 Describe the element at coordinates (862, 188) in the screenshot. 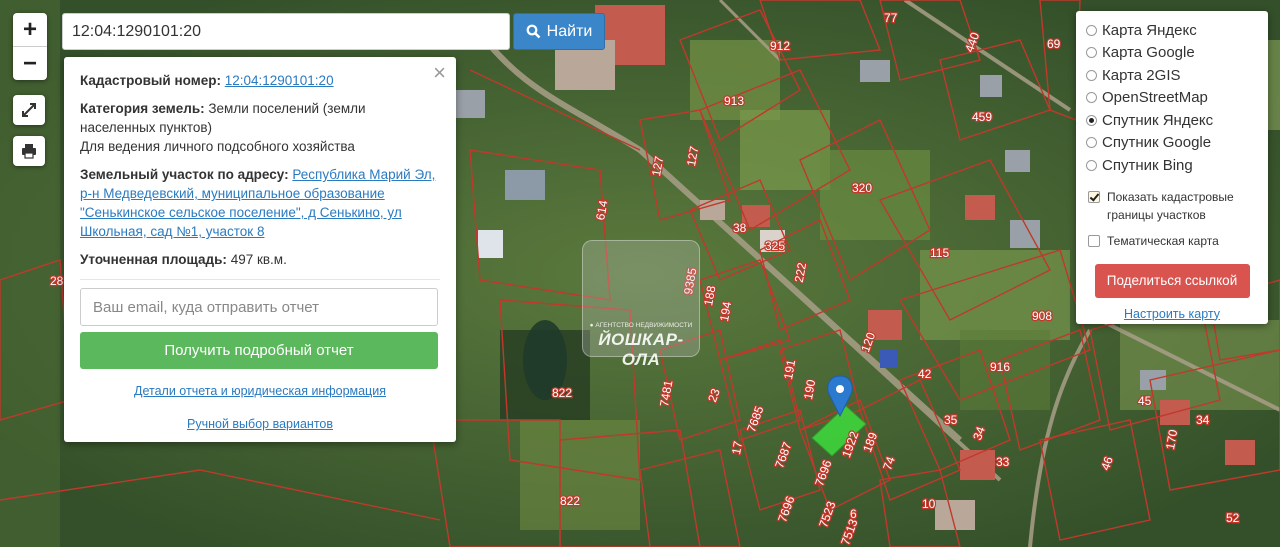

I see `parcel-label: 320` at that location.